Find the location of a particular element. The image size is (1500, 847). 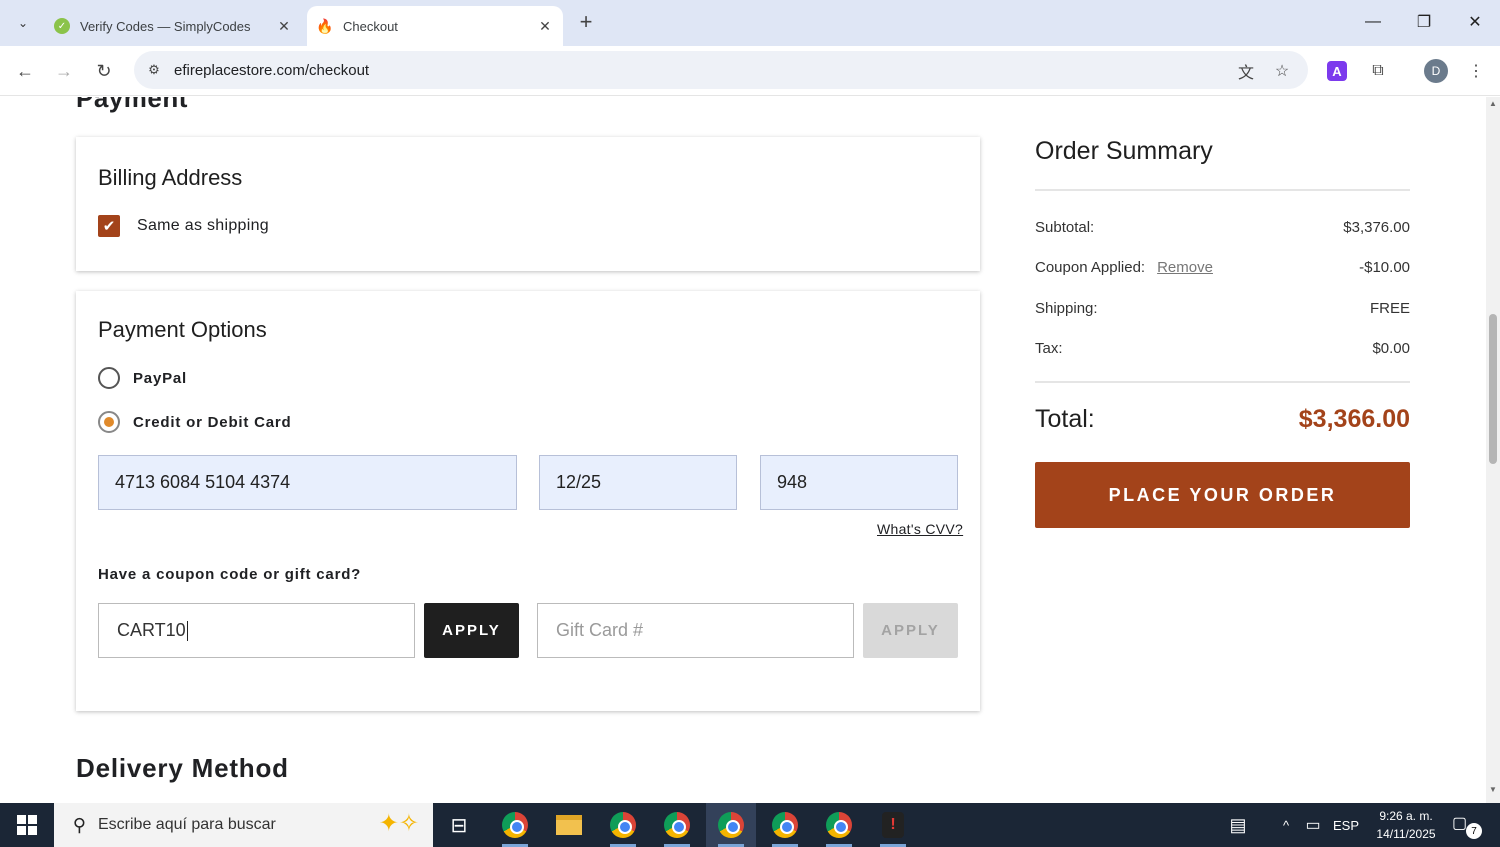

scroll-down-arrow-icon: ▼ is located at coordinates (1493, 789).